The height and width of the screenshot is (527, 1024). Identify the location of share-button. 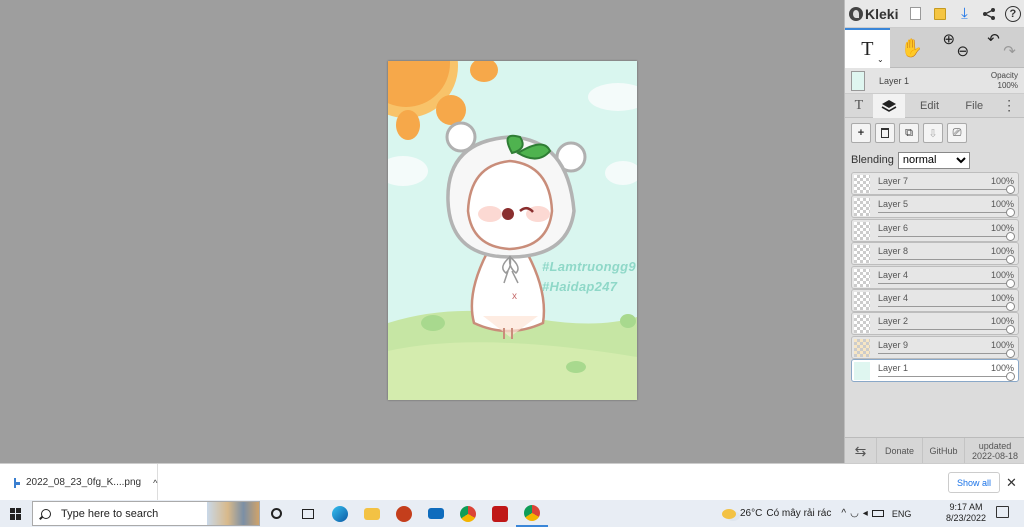
(989, 14).